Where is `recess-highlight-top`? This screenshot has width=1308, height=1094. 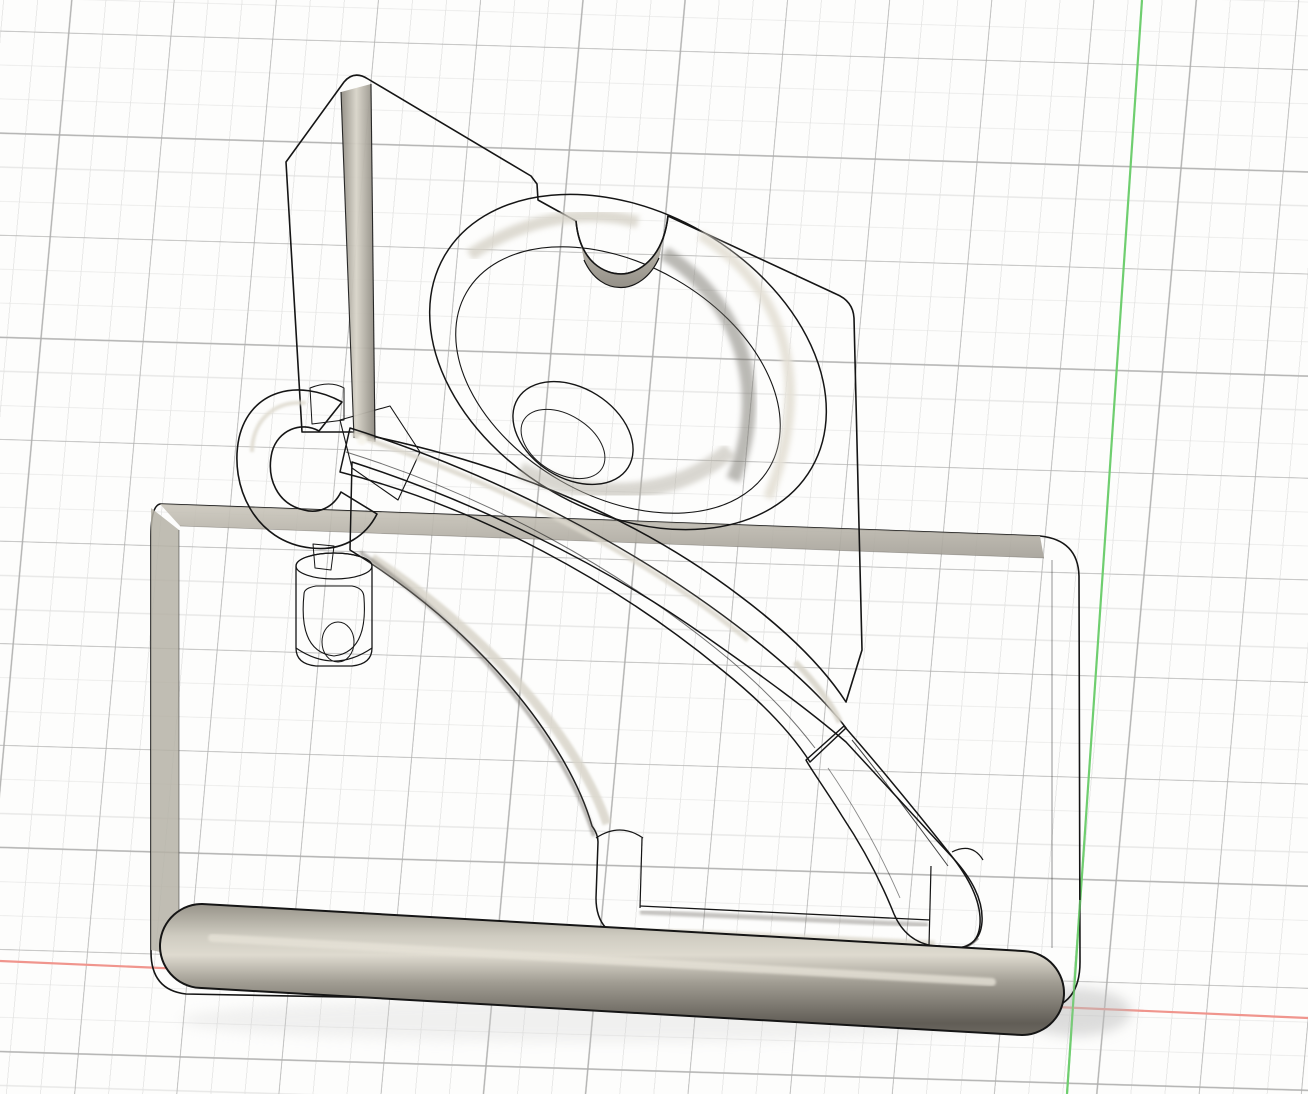 recess-highlight-top is located at coordinates (553, 234).